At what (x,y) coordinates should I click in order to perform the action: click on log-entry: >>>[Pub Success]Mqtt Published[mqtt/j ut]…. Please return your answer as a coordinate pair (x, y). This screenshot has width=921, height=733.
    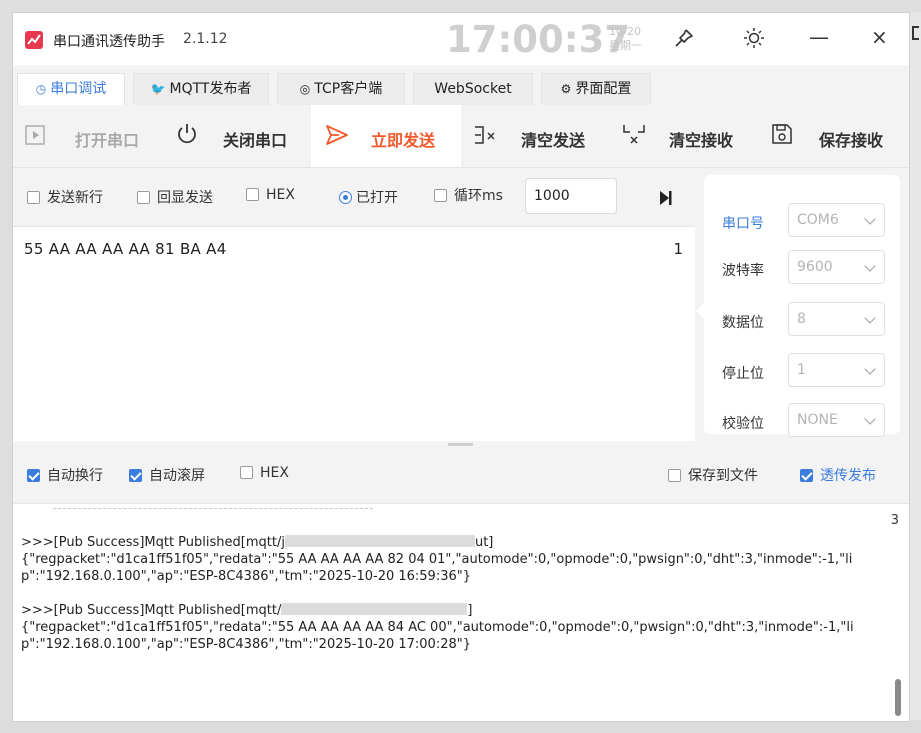
    Looking at the image, I should click on (437, 559).